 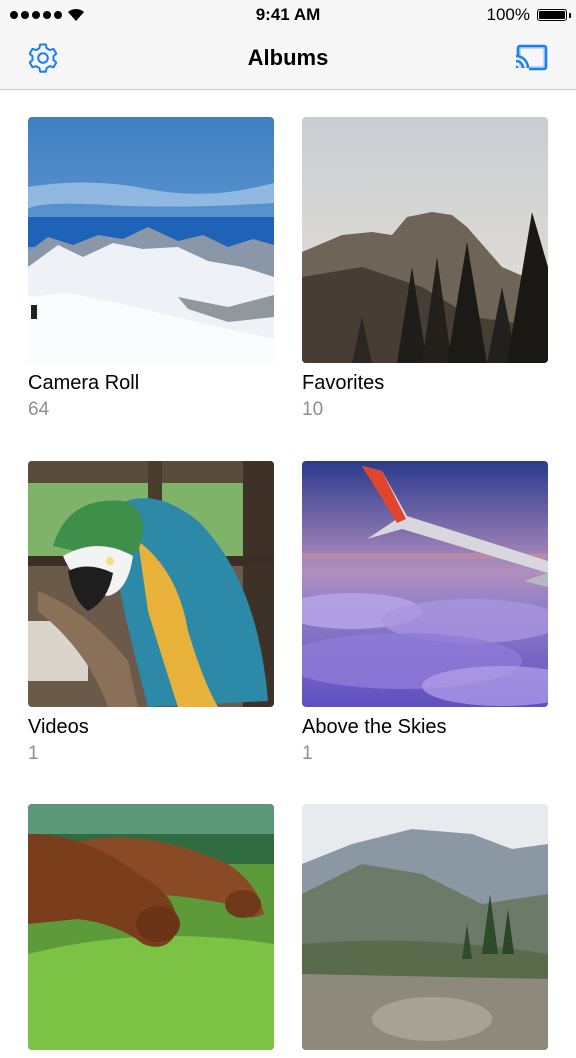 I want to click on cast-icon, so click(x=531, y=57).